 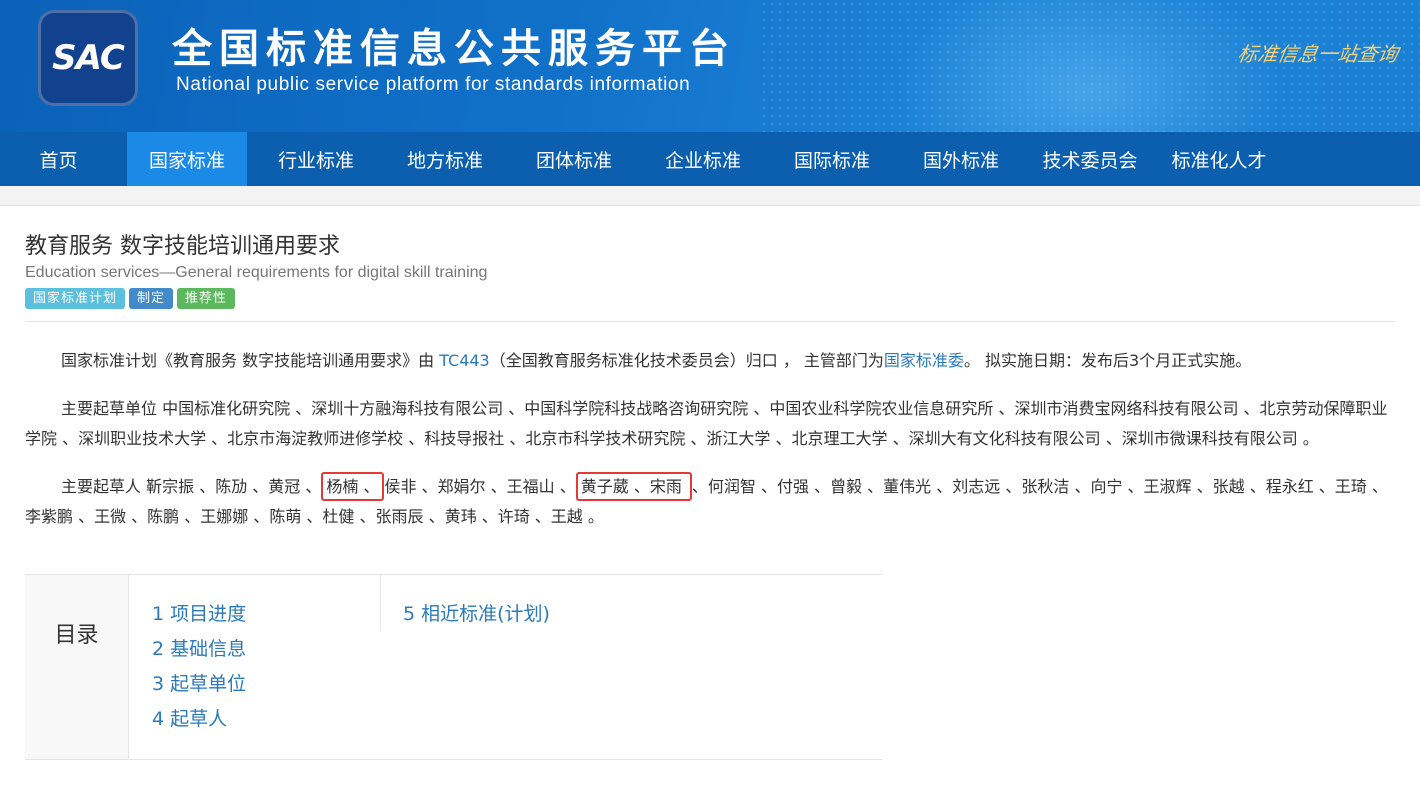 What do you see at coordinates (961, 159) in the screenshot?
I see `nav-foreign-standards: 国外标准` at bounding box center [961, 159].